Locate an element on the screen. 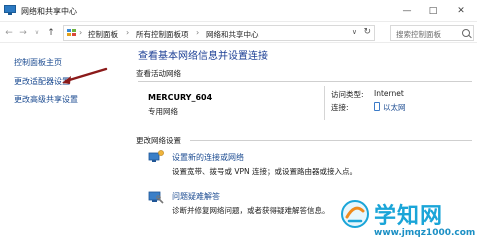 This screenshot has width=477, height=248. network-type: 专用网络 is located at coordinates (163, 111).